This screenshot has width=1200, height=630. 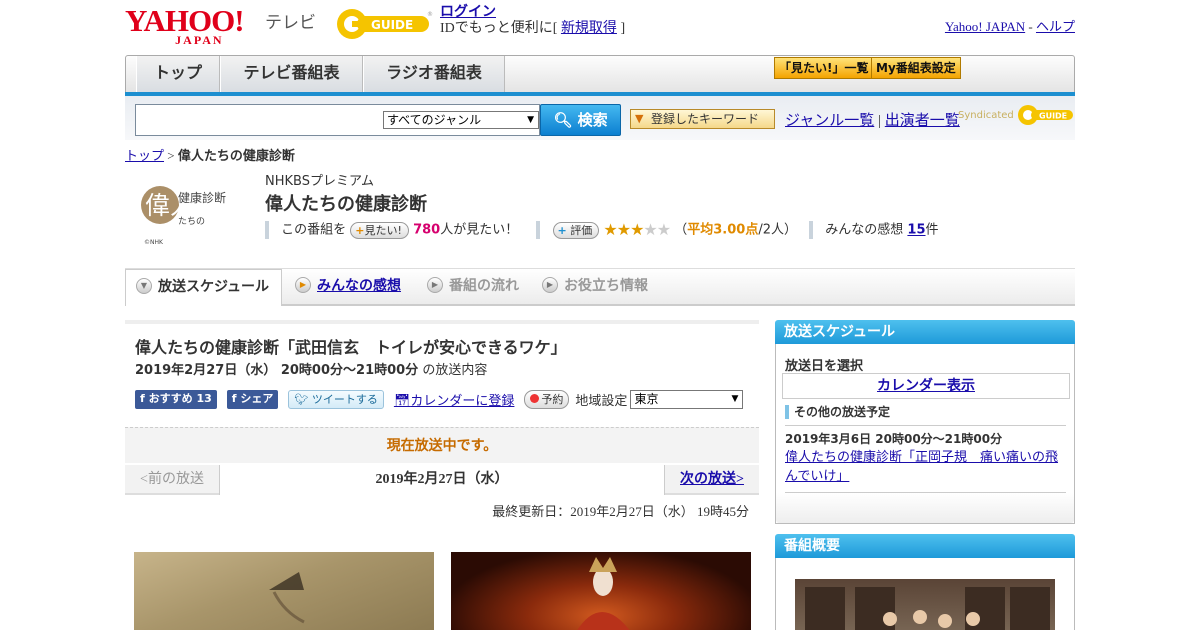 What do you see at coordinates (601, 591) in the screenshot?
I see `episode-photo-stage` at bounding box center [601, 591].